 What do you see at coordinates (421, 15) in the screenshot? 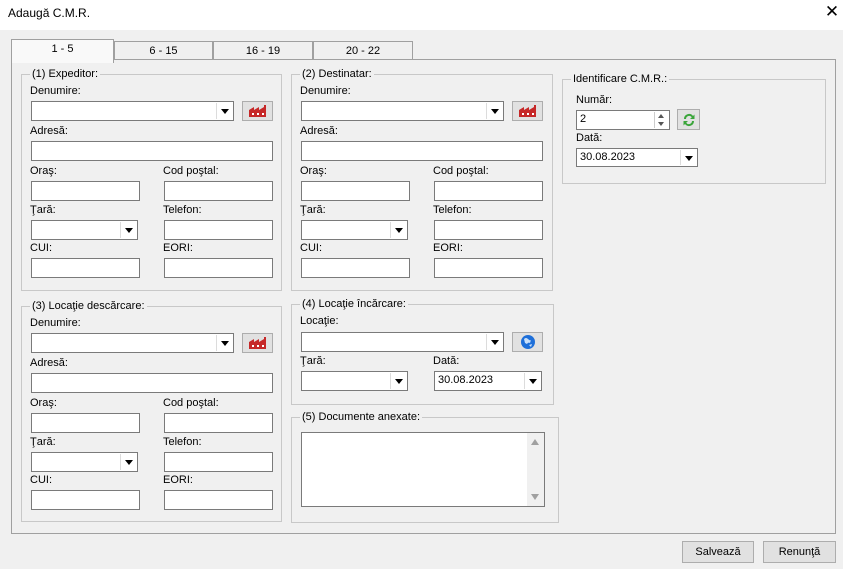
I see `title-bar` at bounding box center [421, 15].